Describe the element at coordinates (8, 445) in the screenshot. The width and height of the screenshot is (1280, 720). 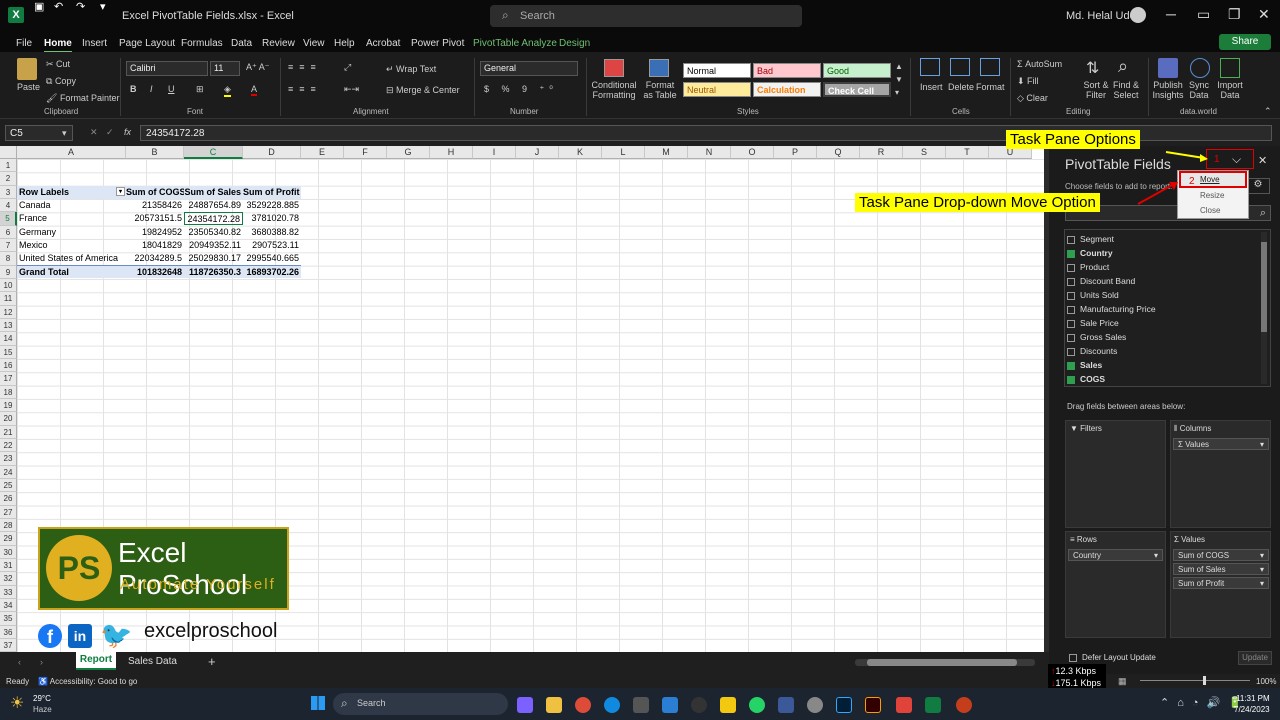
I see `row-header: 22` at that location.